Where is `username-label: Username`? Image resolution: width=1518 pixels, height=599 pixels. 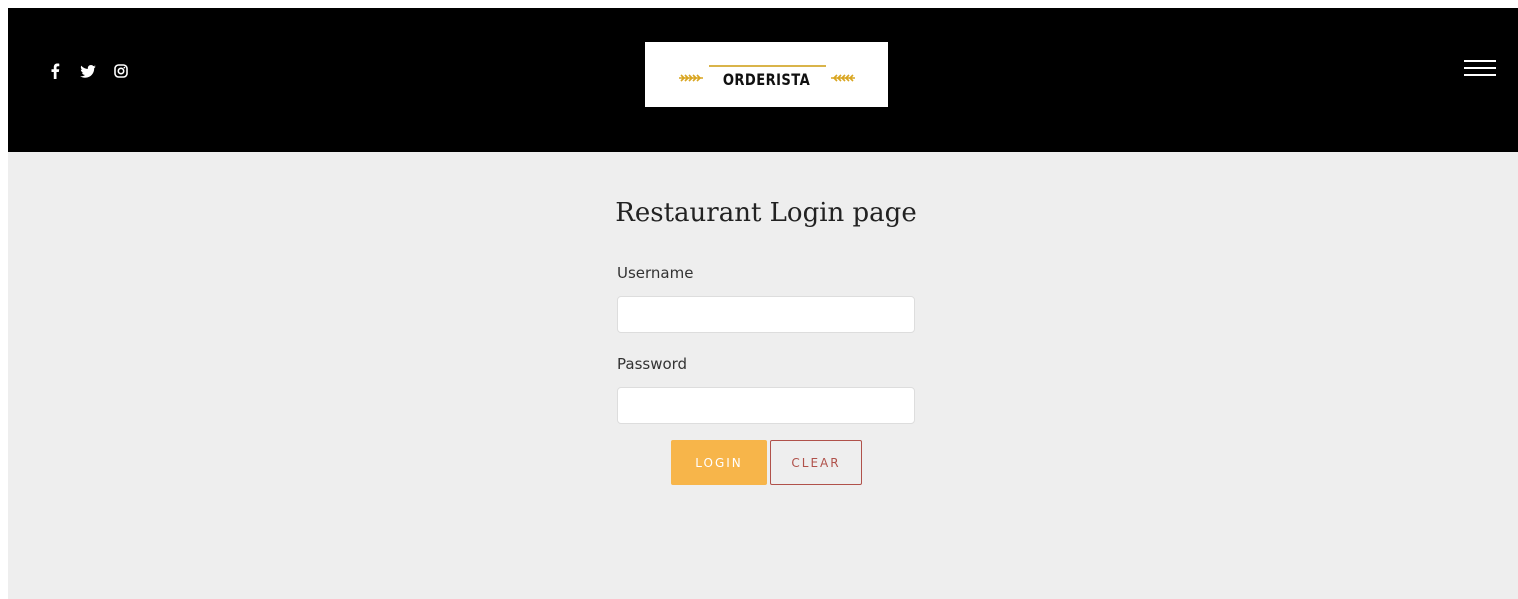 username-label: Username is located at coordinates (655, 273).